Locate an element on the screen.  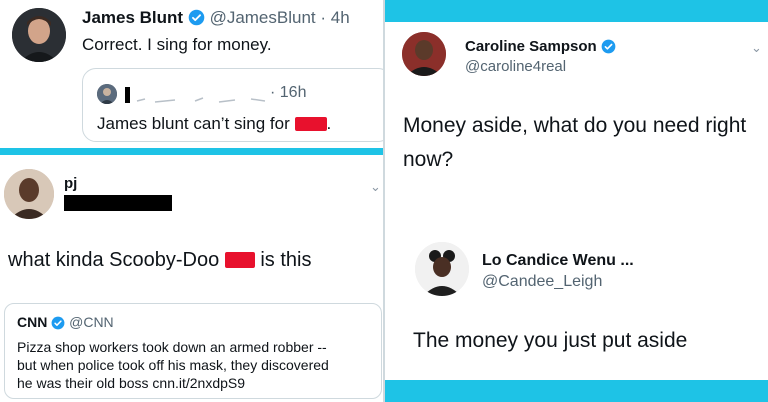
quoted-line-3: he was their old boss cnn.it/2nxdpS9 is located at coordinates (131, 383).